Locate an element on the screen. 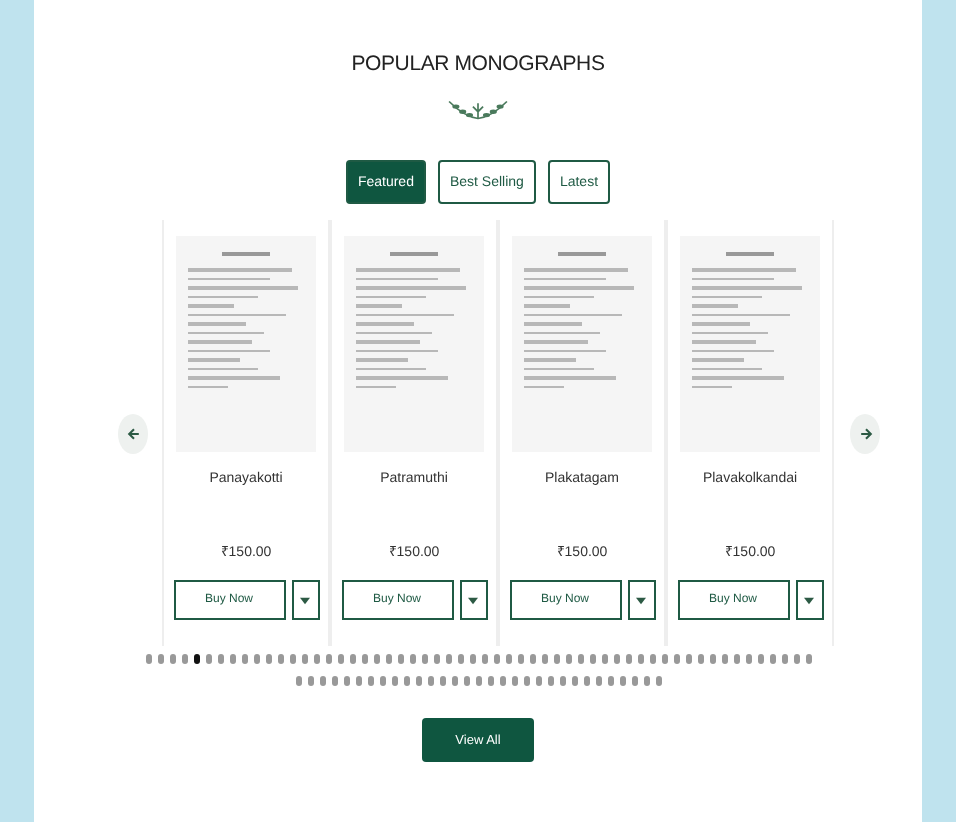 The image size is (956, 822). previous-arrow-button is located at coordinates (133, 433).